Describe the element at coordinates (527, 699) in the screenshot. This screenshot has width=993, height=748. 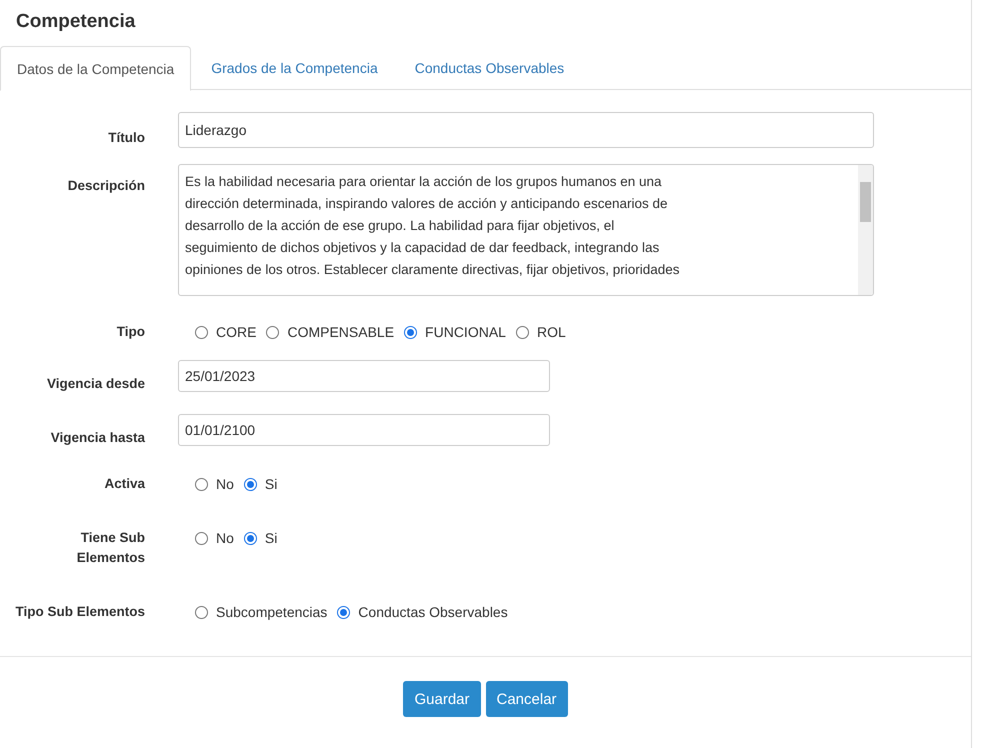
I see `cancel-button: Cancelar` at that location.